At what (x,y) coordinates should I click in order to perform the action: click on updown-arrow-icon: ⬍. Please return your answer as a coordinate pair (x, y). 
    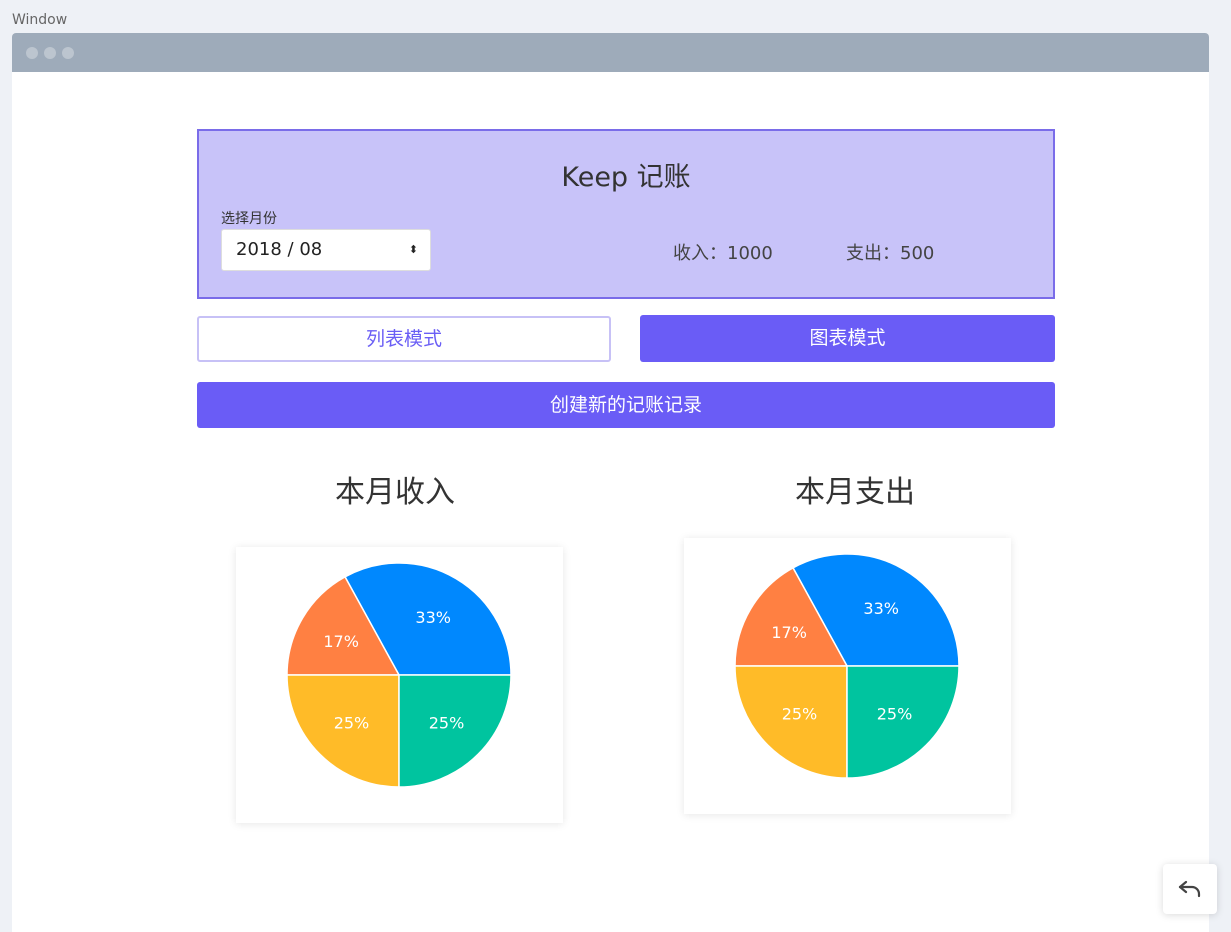
    Looking at the image, I should click on (413, 249).